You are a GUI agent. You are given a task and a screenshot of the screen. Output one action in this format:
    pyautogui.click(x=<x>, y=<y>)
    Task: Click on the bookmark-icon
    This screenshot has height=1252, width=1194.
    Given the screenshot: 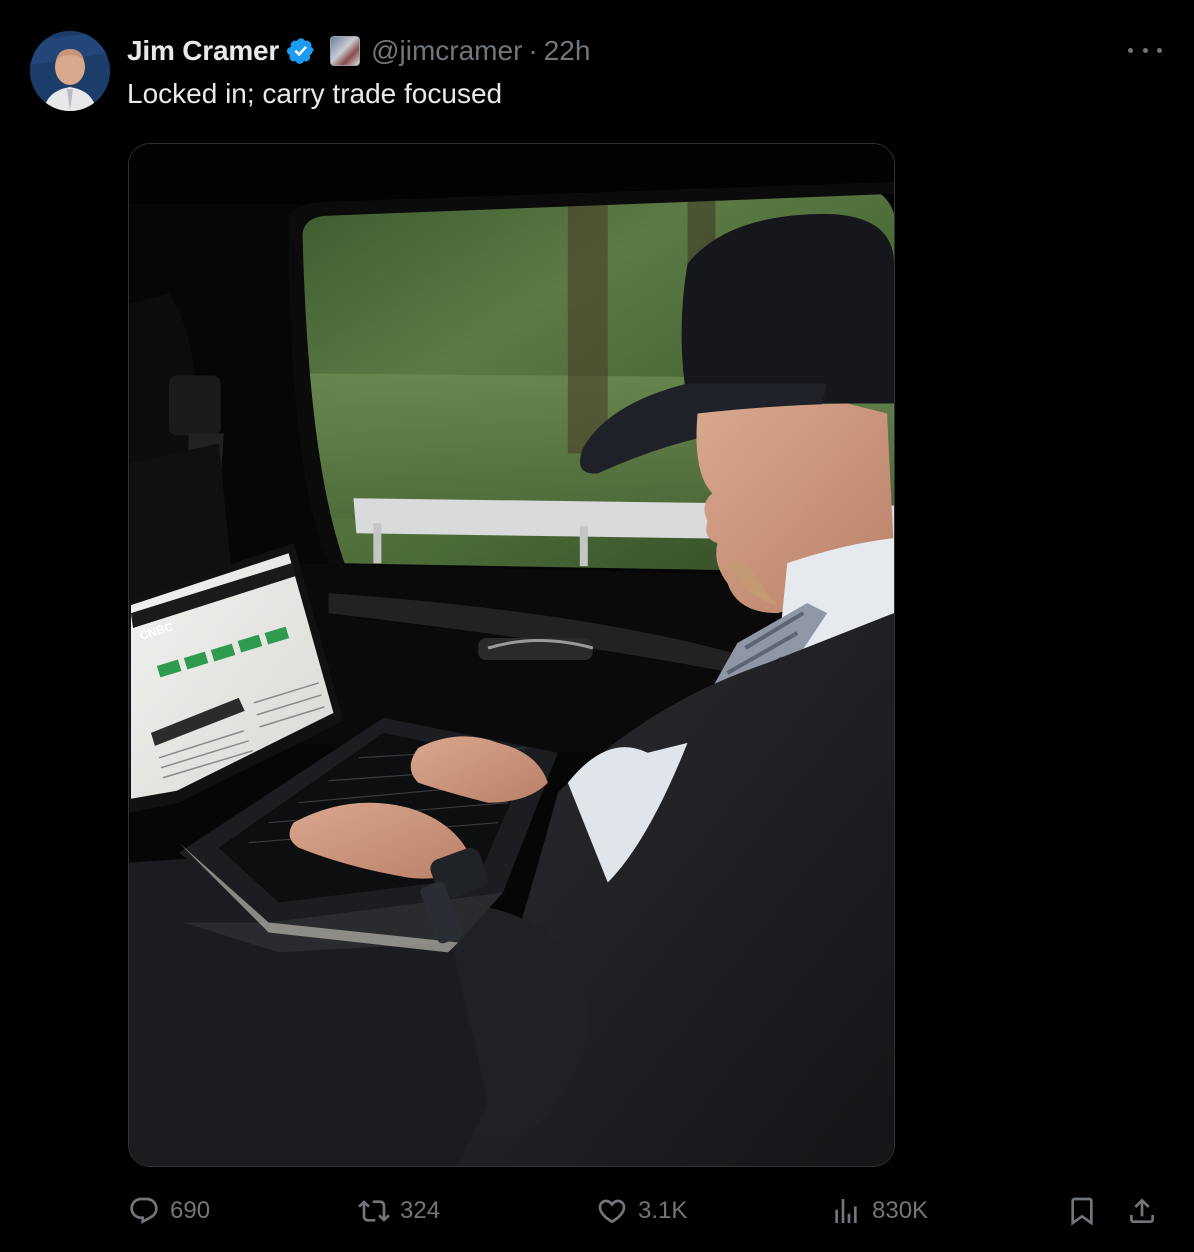 What is the action you would take?
    pyautogui.click(x=1082, y=1211)
    